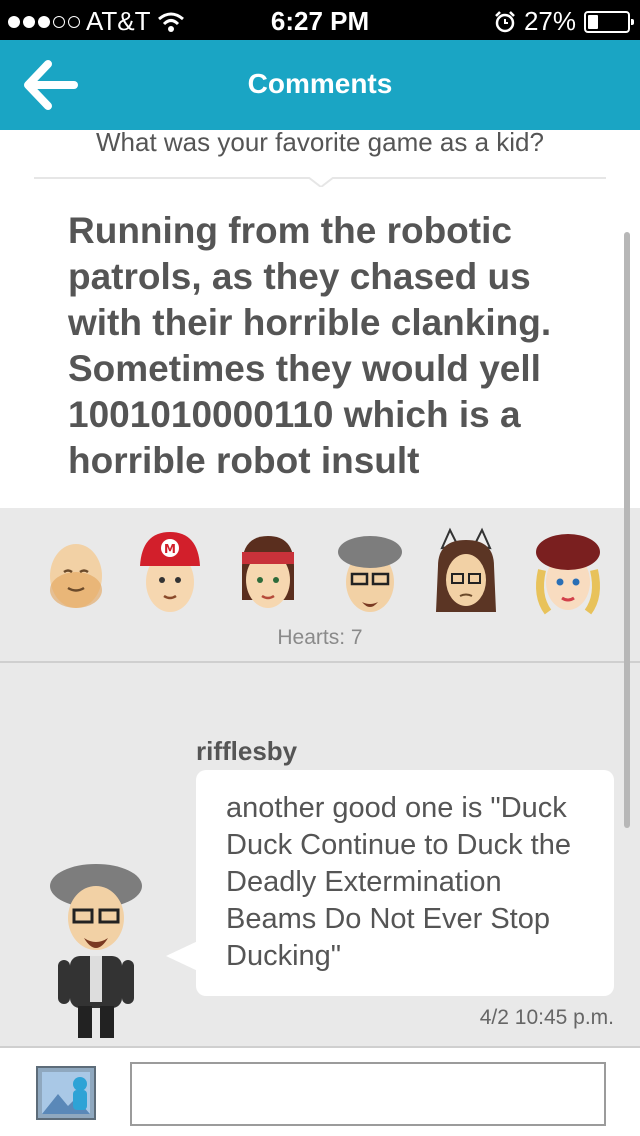 This screenshot has width=640, height=1136. I want to click on commenter-avatar, so click(96, 950).